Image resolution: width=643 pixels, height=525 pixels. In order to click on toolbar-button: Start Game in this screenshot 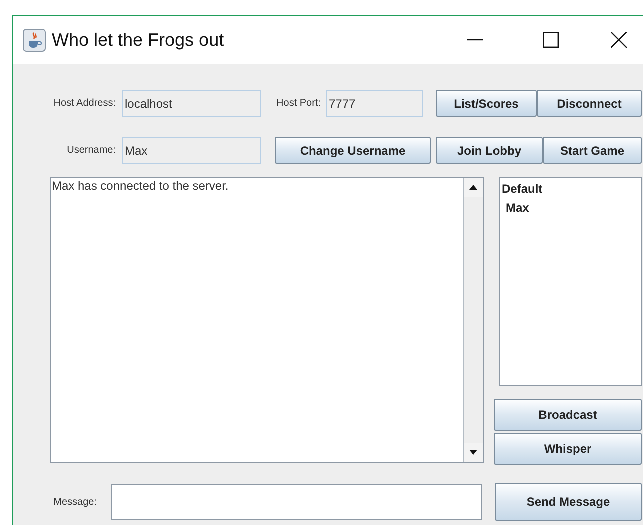, I will do `click(592, 150)`.